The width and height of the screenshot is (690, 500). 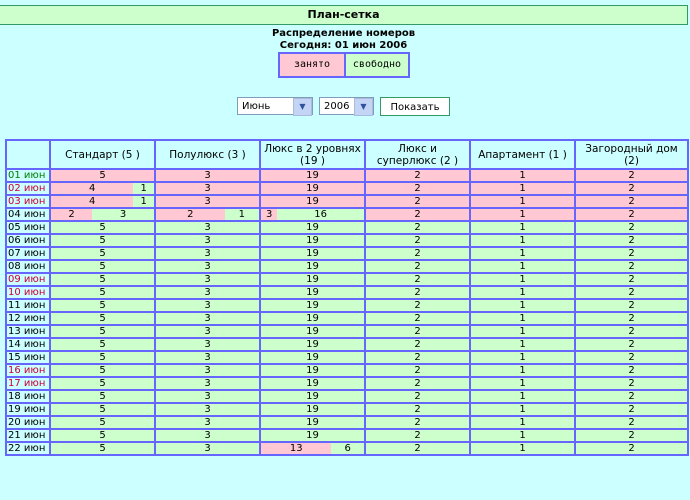 I want to click on show-button: Показать, so click(x=415, y=106).